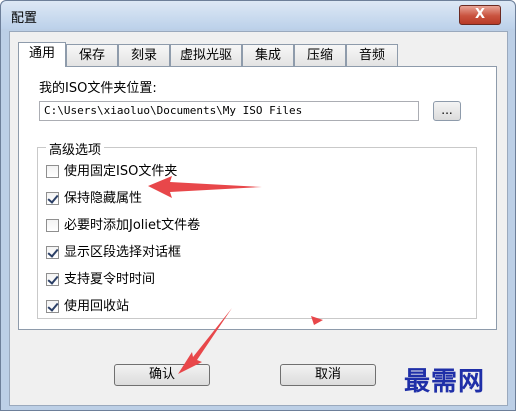 Image resolution: width=516 pixels, height=411 pixels. Describe the element at coordinates (372, 55) in the screenshot. I see `tab-audio: 音频` at that location.